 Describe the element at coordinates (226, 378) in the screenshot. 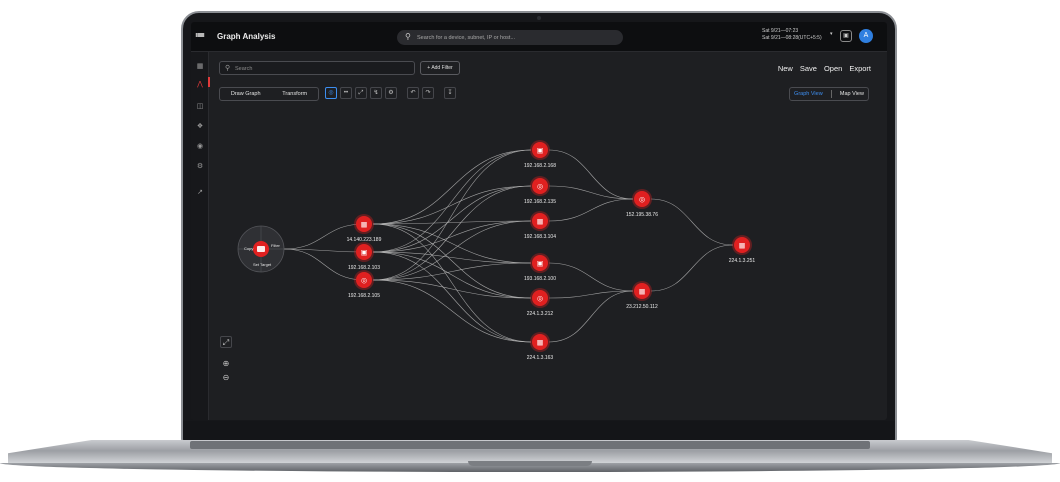

I see `zoom-out-icon: ⊖` at that location.